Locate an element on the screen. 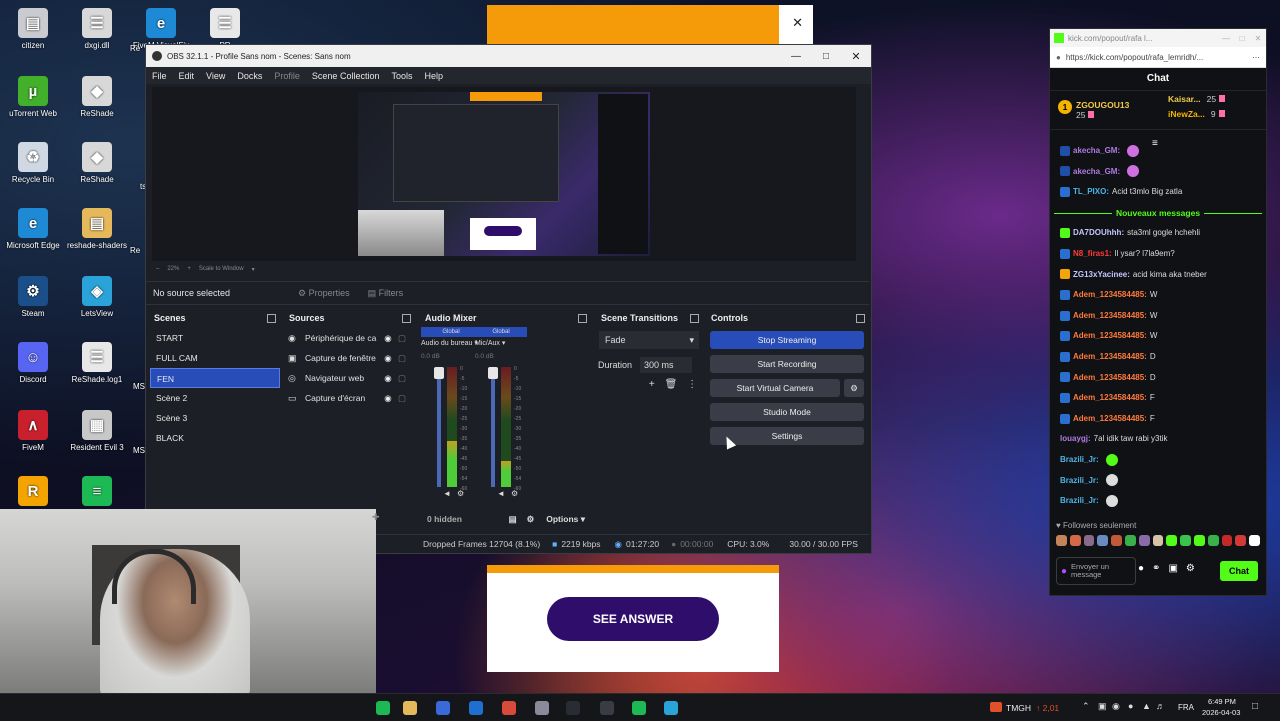  desktop-icon: ♻ Recycle Bin is located at coordinates (33, 163).